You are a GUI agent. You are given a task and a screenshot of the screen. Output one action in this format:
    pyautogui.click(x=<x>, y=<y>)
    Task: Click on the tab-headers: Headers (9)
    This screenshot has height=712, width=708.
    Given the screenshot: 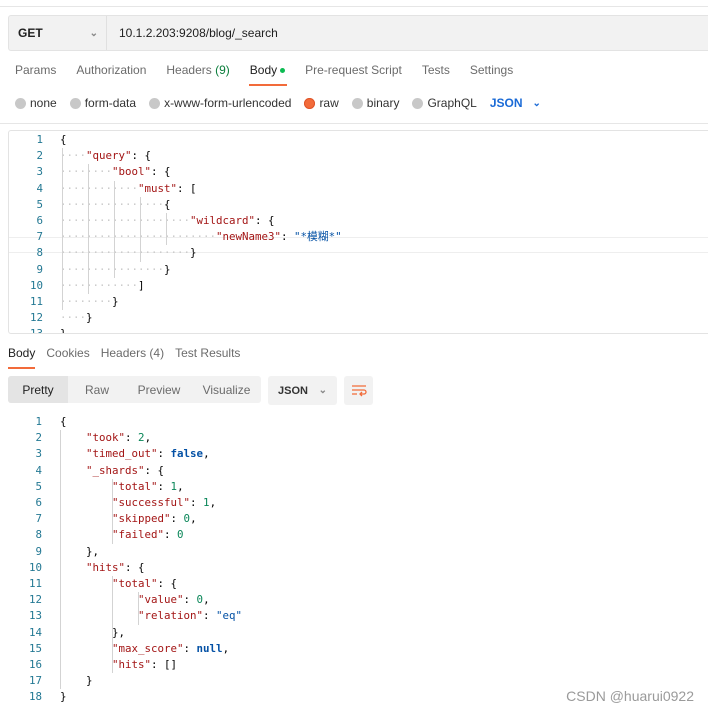 What is the action you would take?
    pyautogui.click(x=197, y=74)
    